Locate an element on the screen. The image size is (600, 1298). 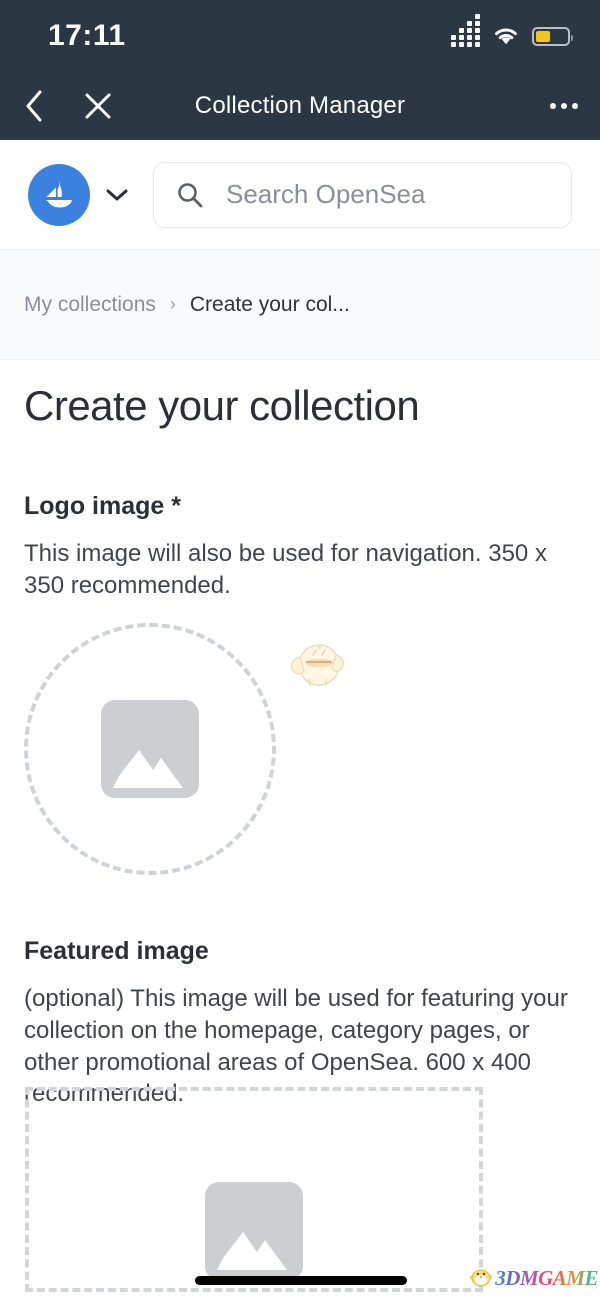
logo-image-dropzone is located at coordinates (150, 749).